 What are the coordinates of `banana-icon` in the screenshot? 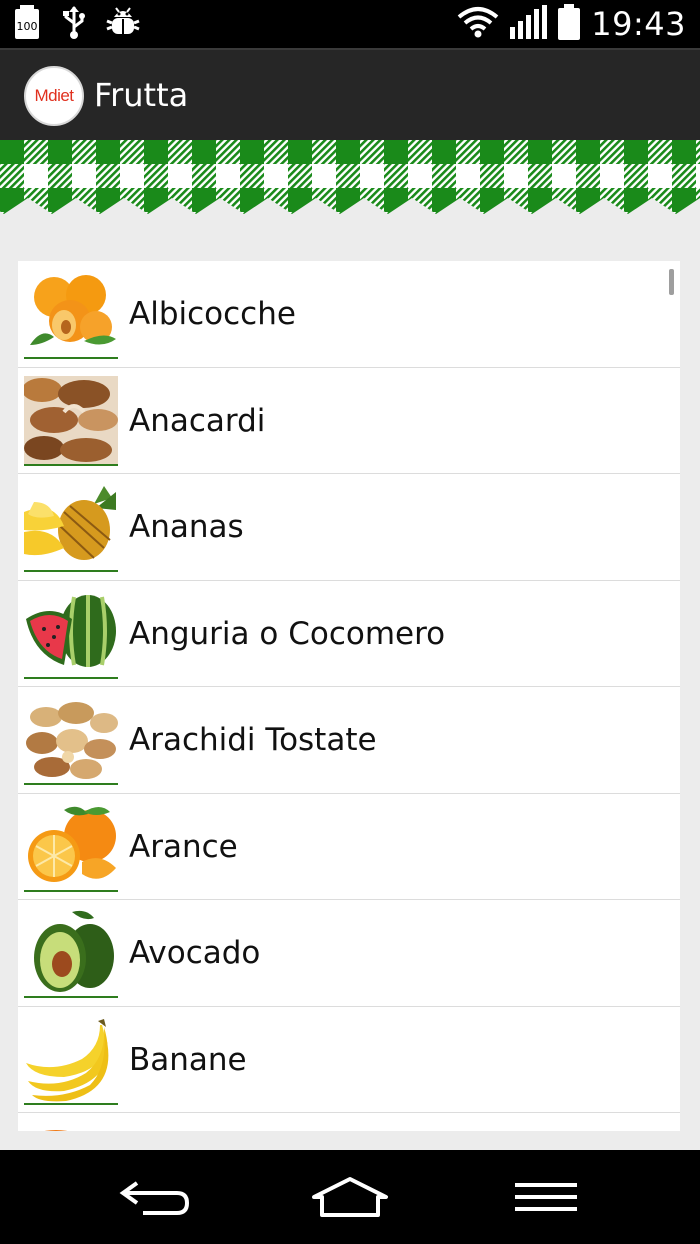 It's located at (71, 1059).